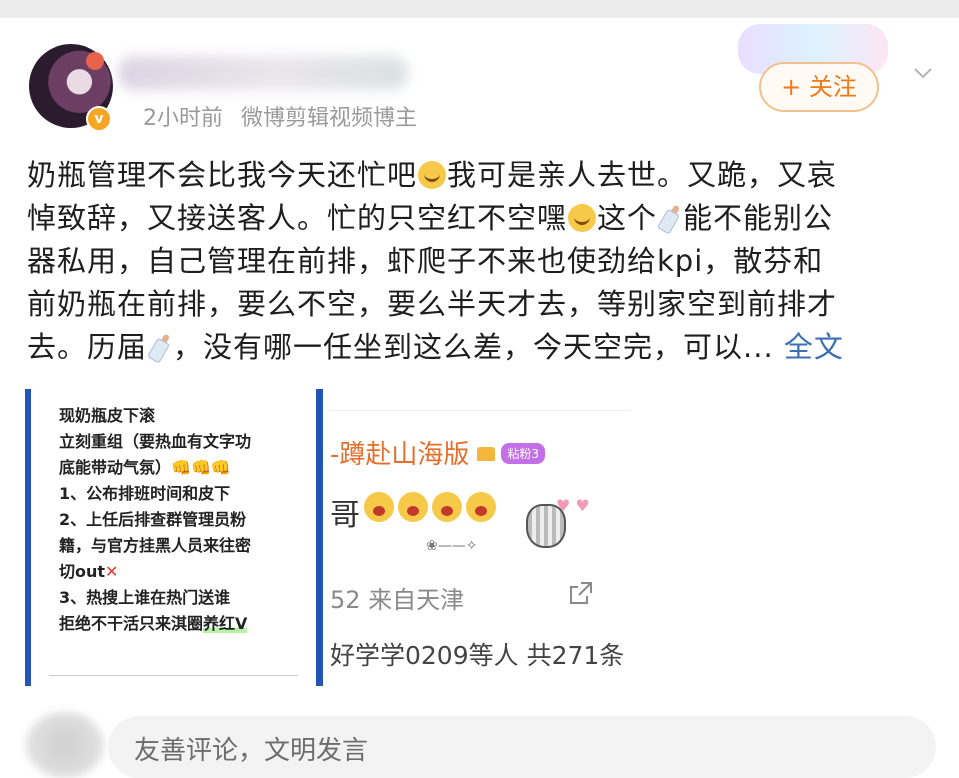  I want to click on image-text-line: 拒绝不干活只来淇圈养红V, so click(155, 624).